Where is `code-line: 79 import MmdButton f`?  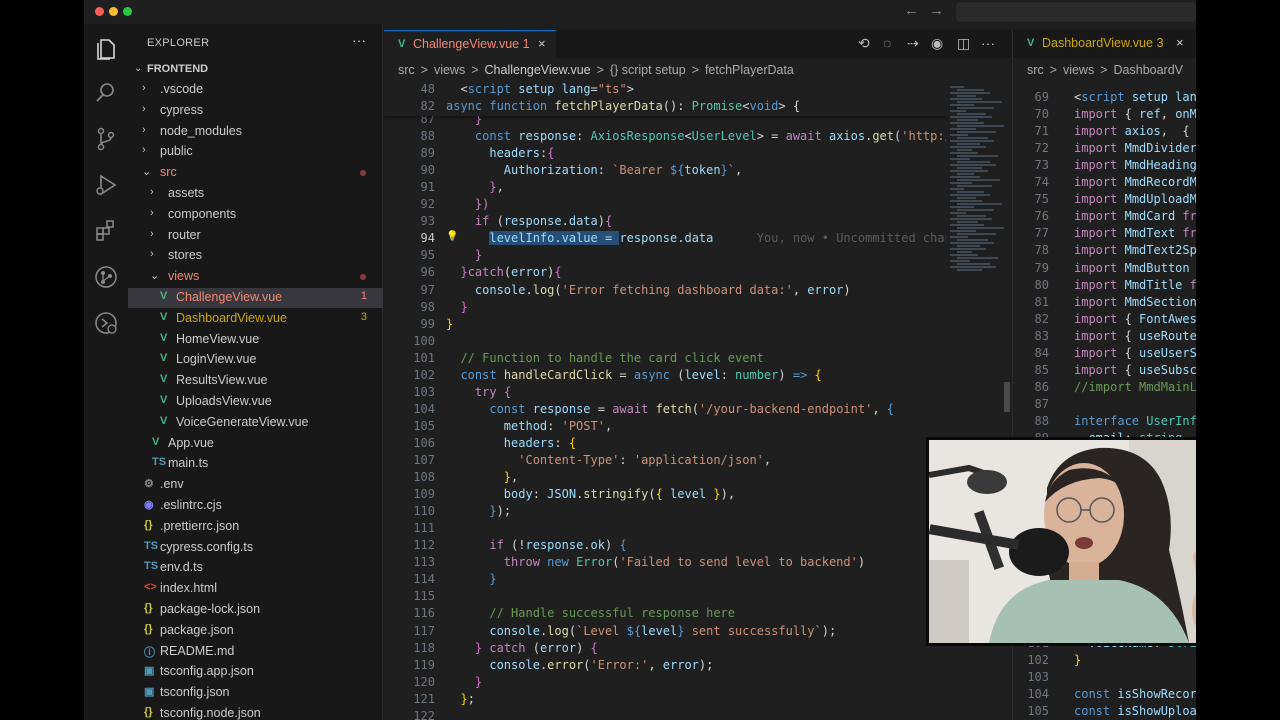
code-line: 79 import MmdButton f is located at coordinates (1104, 269).